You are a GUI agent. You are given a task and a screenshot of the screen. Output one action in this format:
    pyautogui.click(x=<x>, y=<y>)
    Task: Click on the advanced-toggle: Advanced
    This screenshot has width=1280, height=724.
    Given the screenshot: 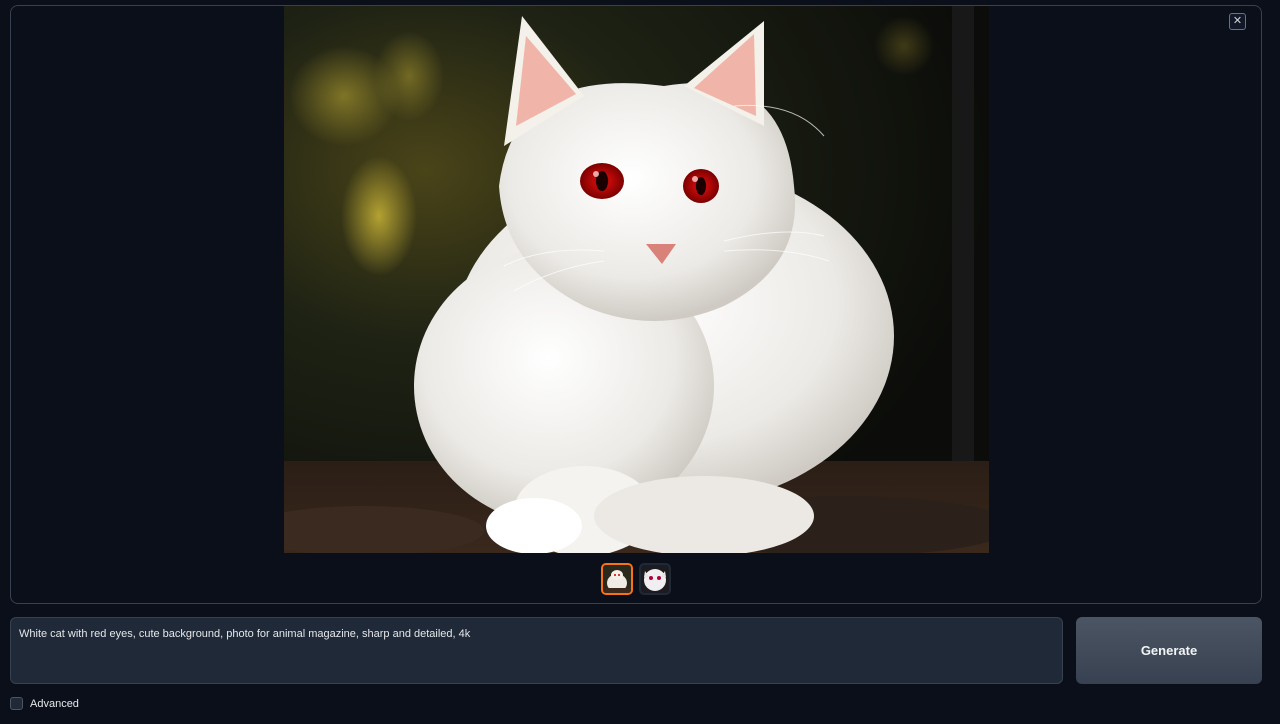 What is the action you would take?
    pyautogui.click(x=44, y=703)
    